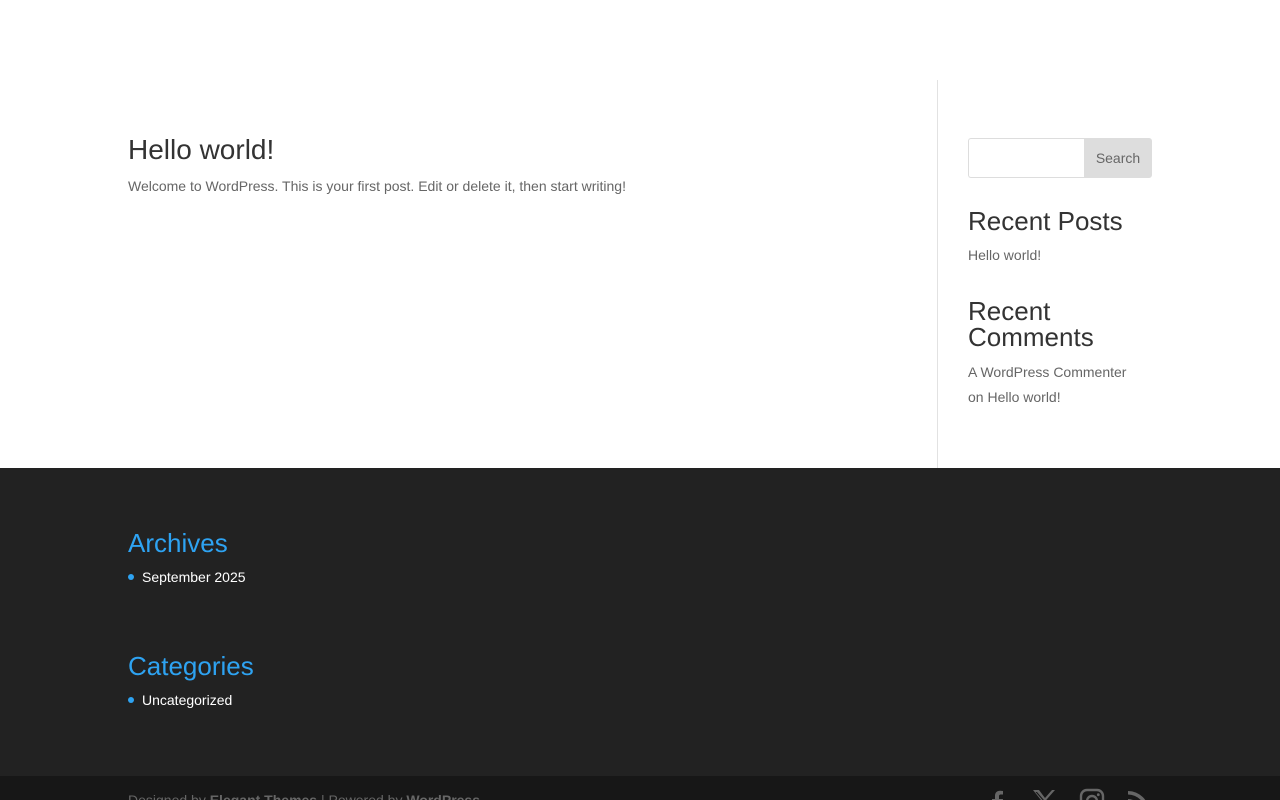 The height and width of the screenshot is (800, 1280). I want to click on categories-title: Categories, so click(191, 666).